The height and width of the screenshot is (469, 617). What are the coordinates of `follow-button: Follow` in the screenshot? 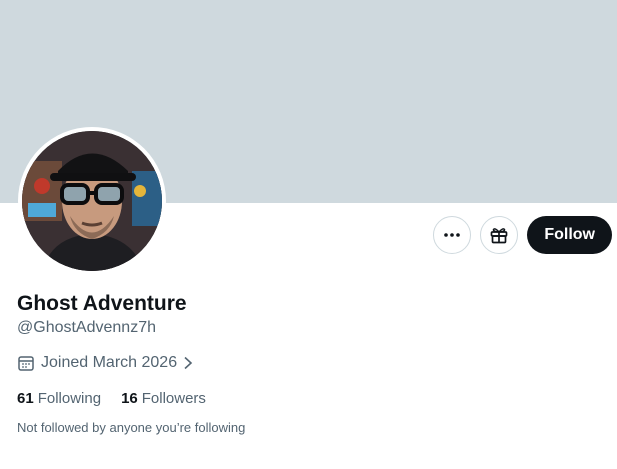 It's located at (569, 235).